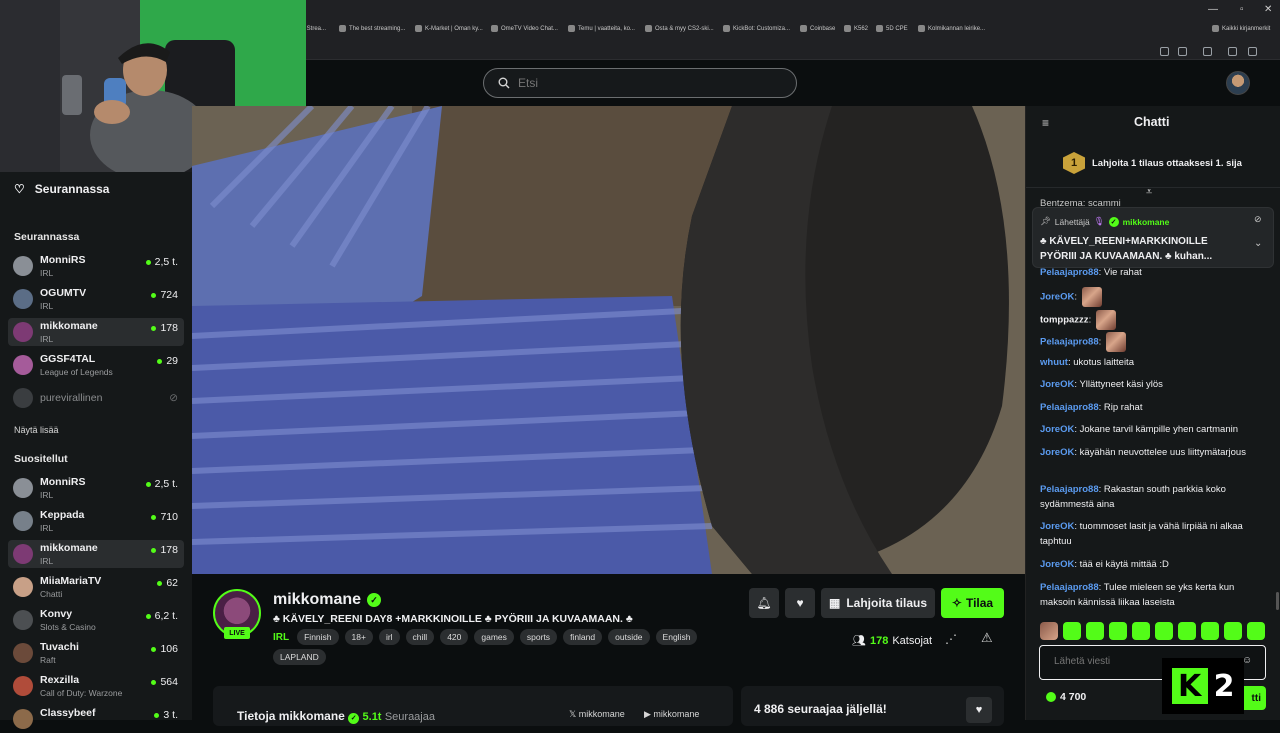 This screenshot has height=733, width=1280. What do you see at coordinates (454, 637) in the screenshot?
I see `stream-tag: 420` at bounding box center [454, 637].